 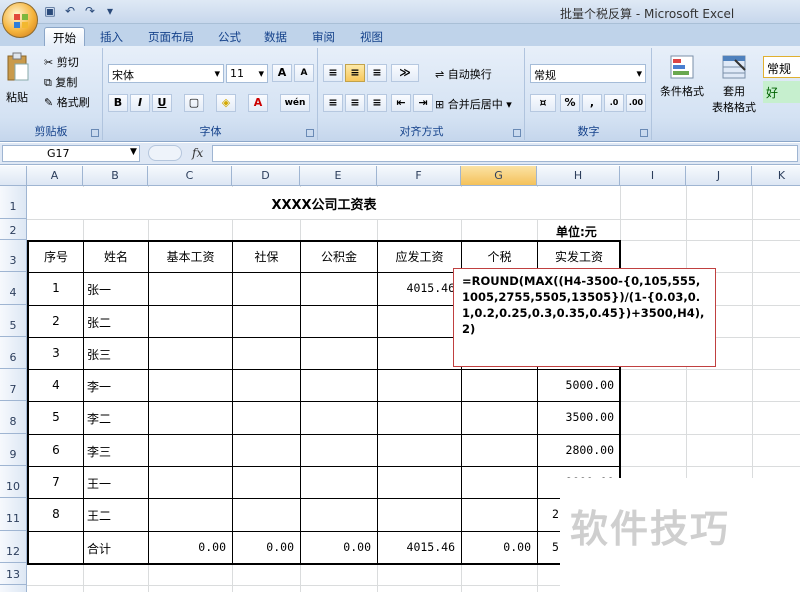 What do you see at coordinates (719, 176) in the screenshot?
I see `column-header-j: J` at bounding box center [719, 176].